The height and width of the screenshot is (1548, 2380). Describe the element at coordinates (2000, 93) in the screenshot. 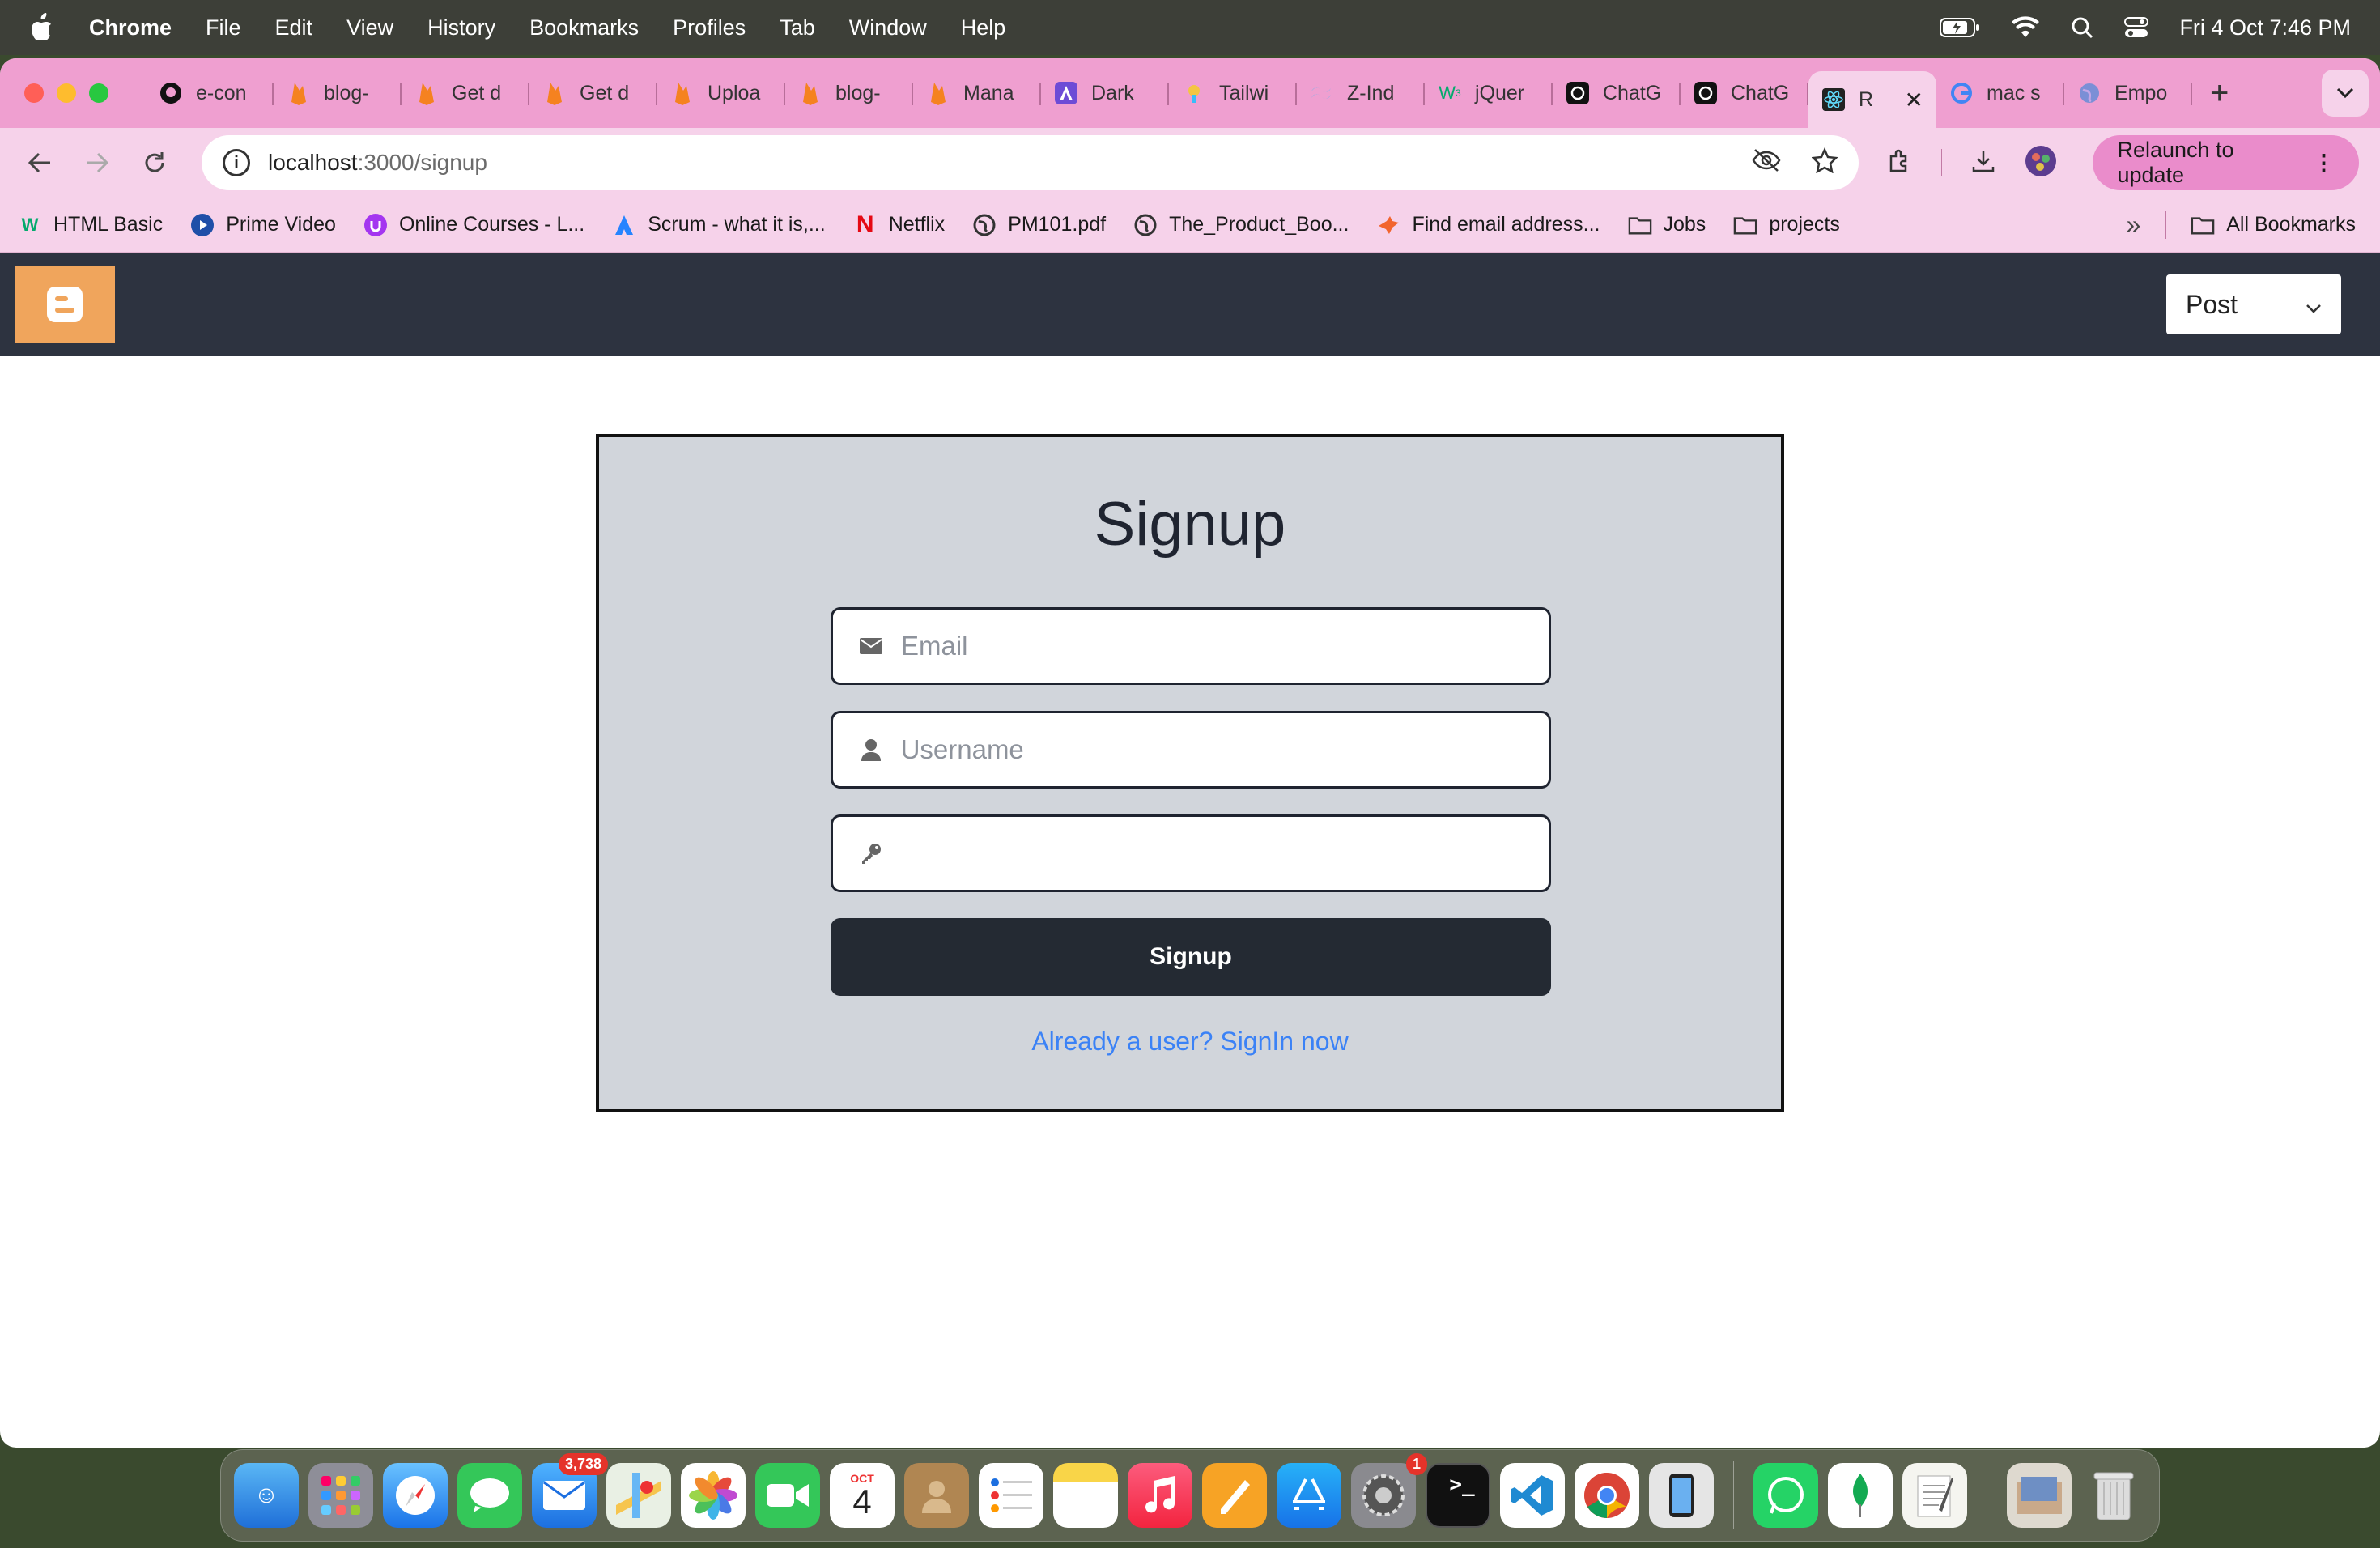

I see `tab-14: mac s` at that location.